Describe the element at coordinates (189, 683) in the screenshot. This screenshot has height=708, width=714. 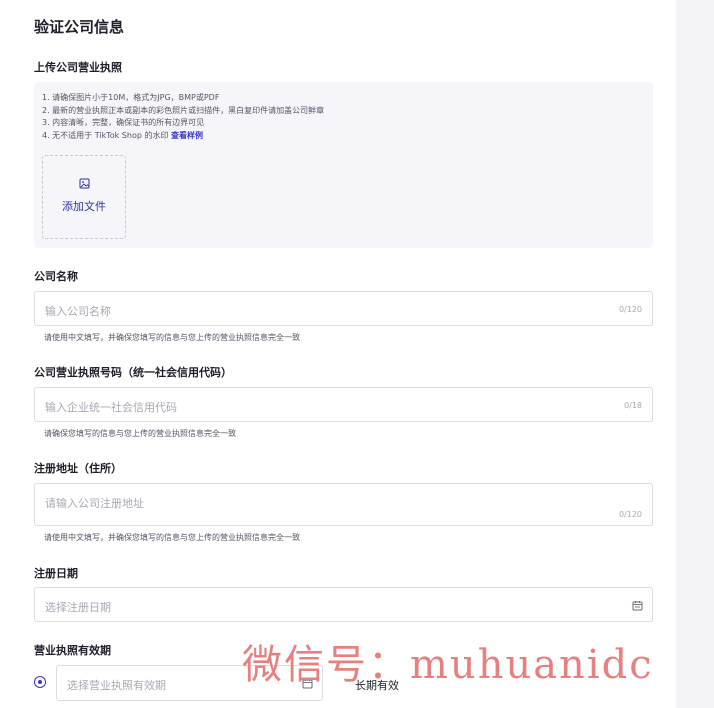
I see `validity-date-picker: 选择营业执照有效期` at that location.